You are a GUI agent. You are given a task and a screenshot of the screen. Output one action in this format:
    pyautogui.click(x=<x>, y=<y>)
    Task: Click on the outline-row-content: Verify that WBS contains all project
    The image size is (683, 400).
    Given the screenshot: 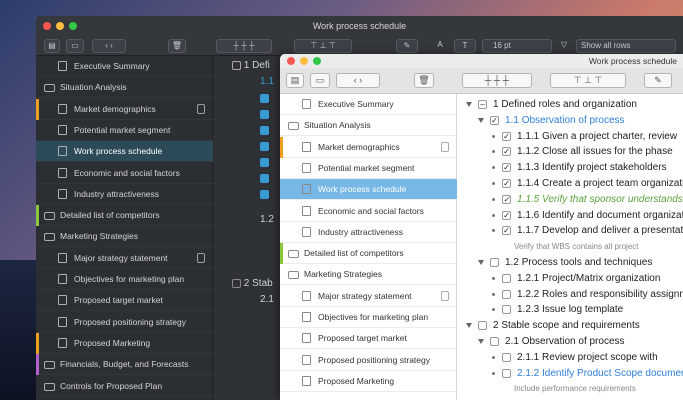 What is the action you would take?
    pyautogui.click(x=576, y=246)
    